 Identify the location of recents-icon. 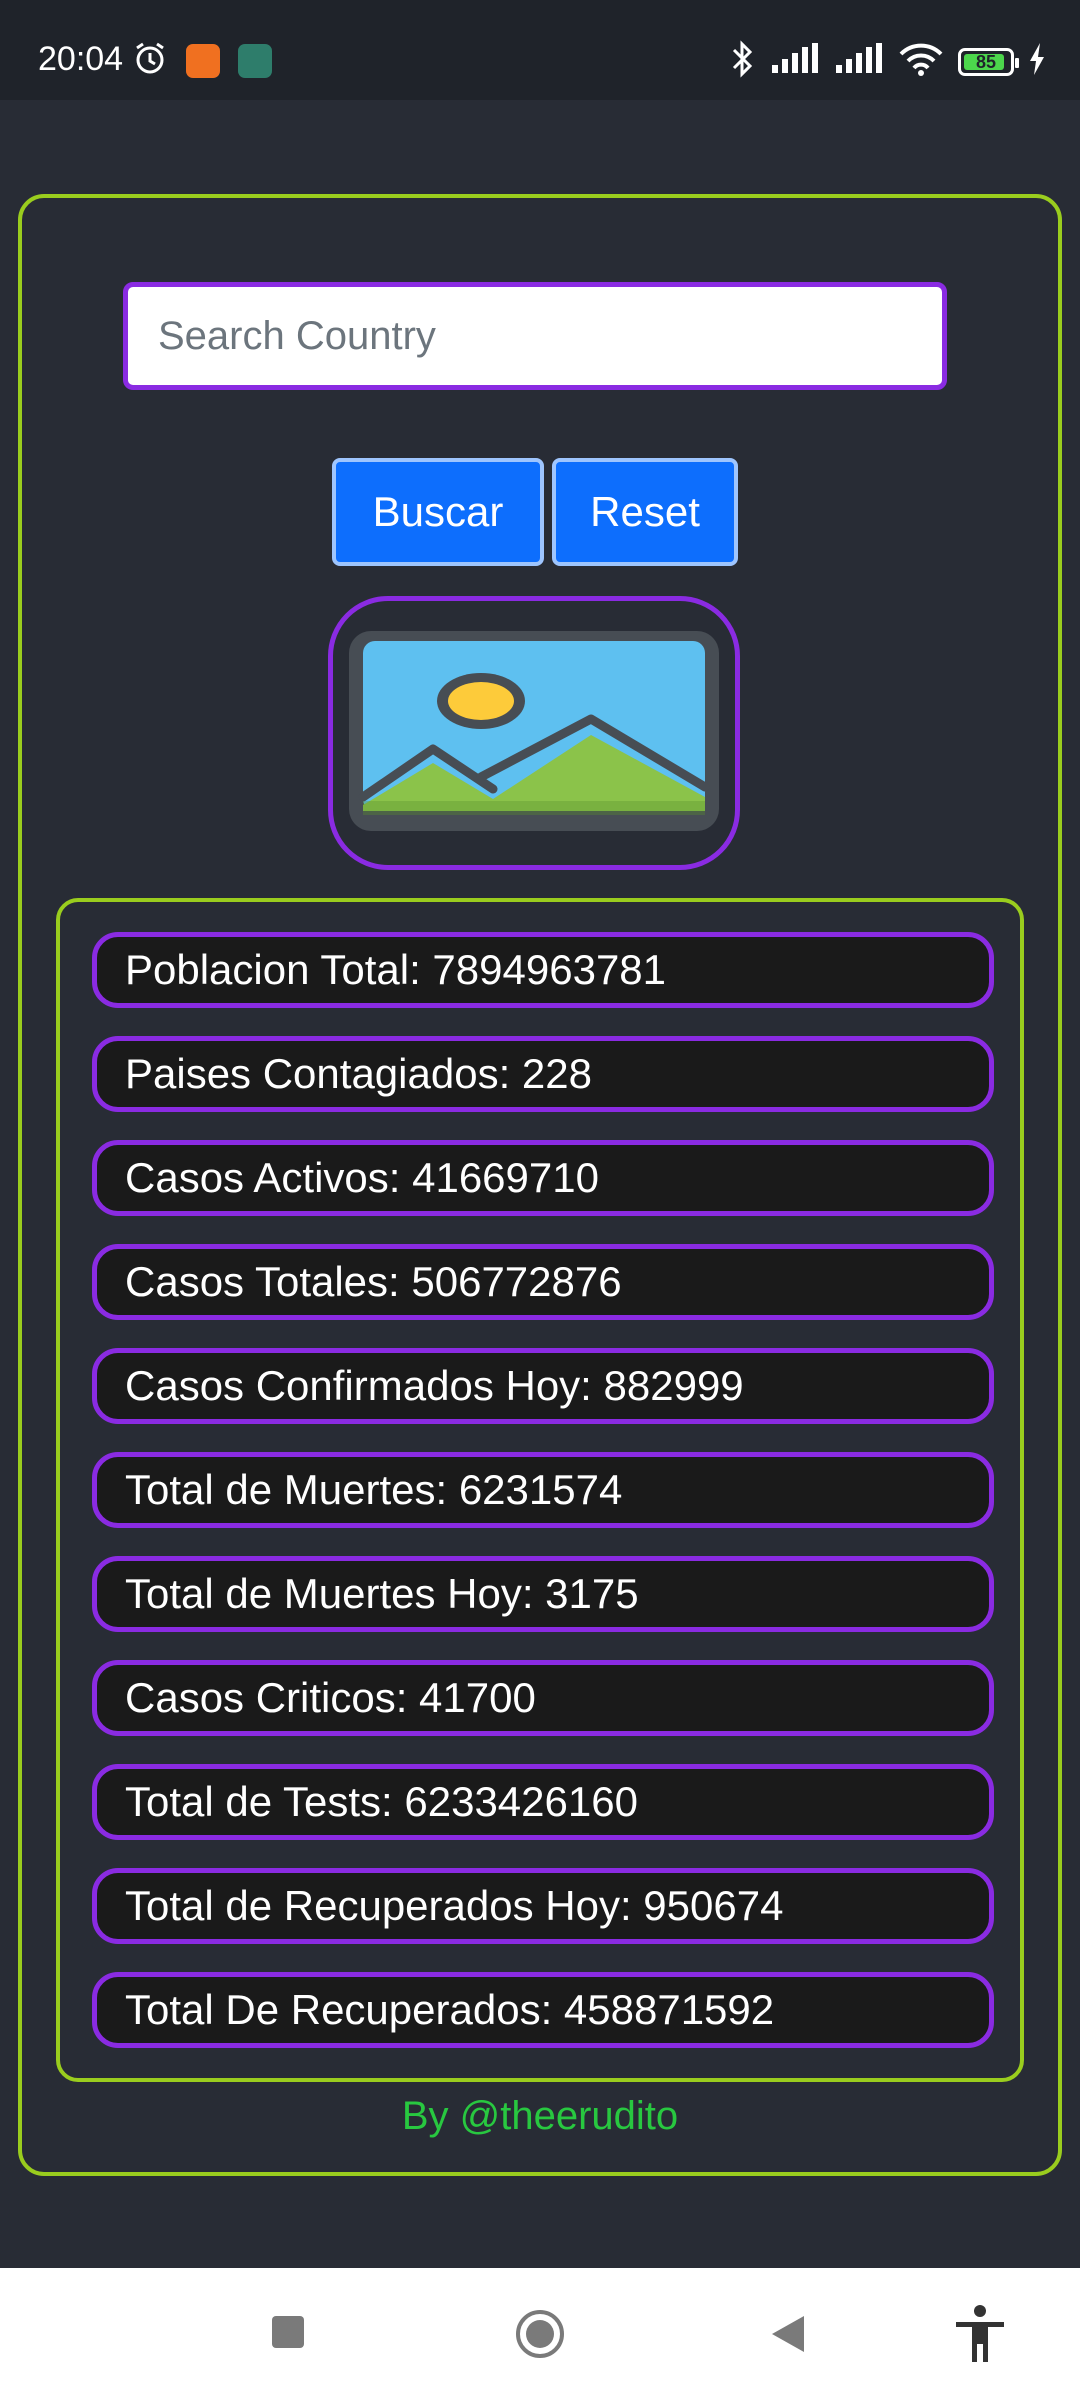
(288, 2334).